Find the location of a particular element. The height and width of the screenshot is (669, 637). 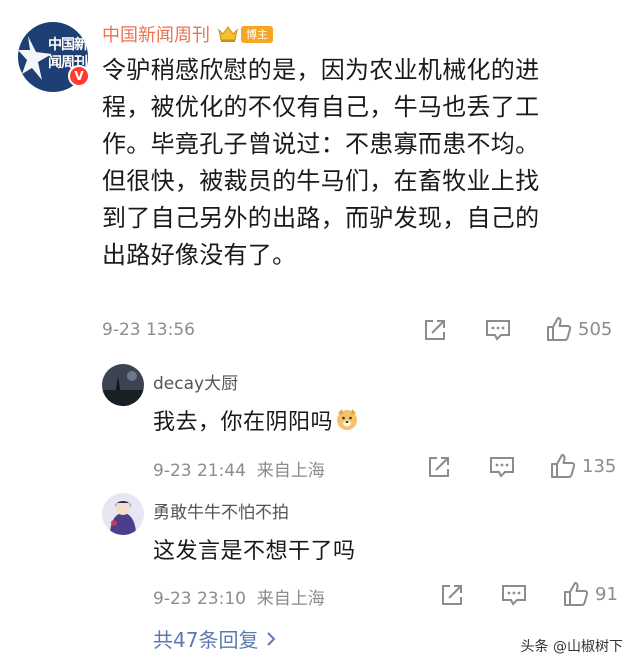

post-line: 程，被优化的不仅有自己，牛马也丢了工 is located at coordinates (321, 107).